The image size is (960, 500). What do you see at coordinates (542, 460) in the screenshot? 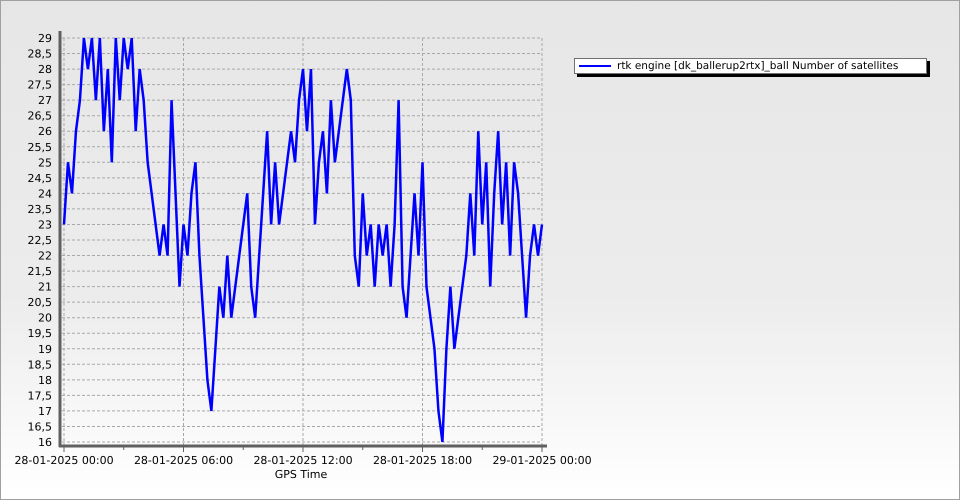
I see `x-tick-label: 29-01-2025 00:00` at bounding box center [542, 460].